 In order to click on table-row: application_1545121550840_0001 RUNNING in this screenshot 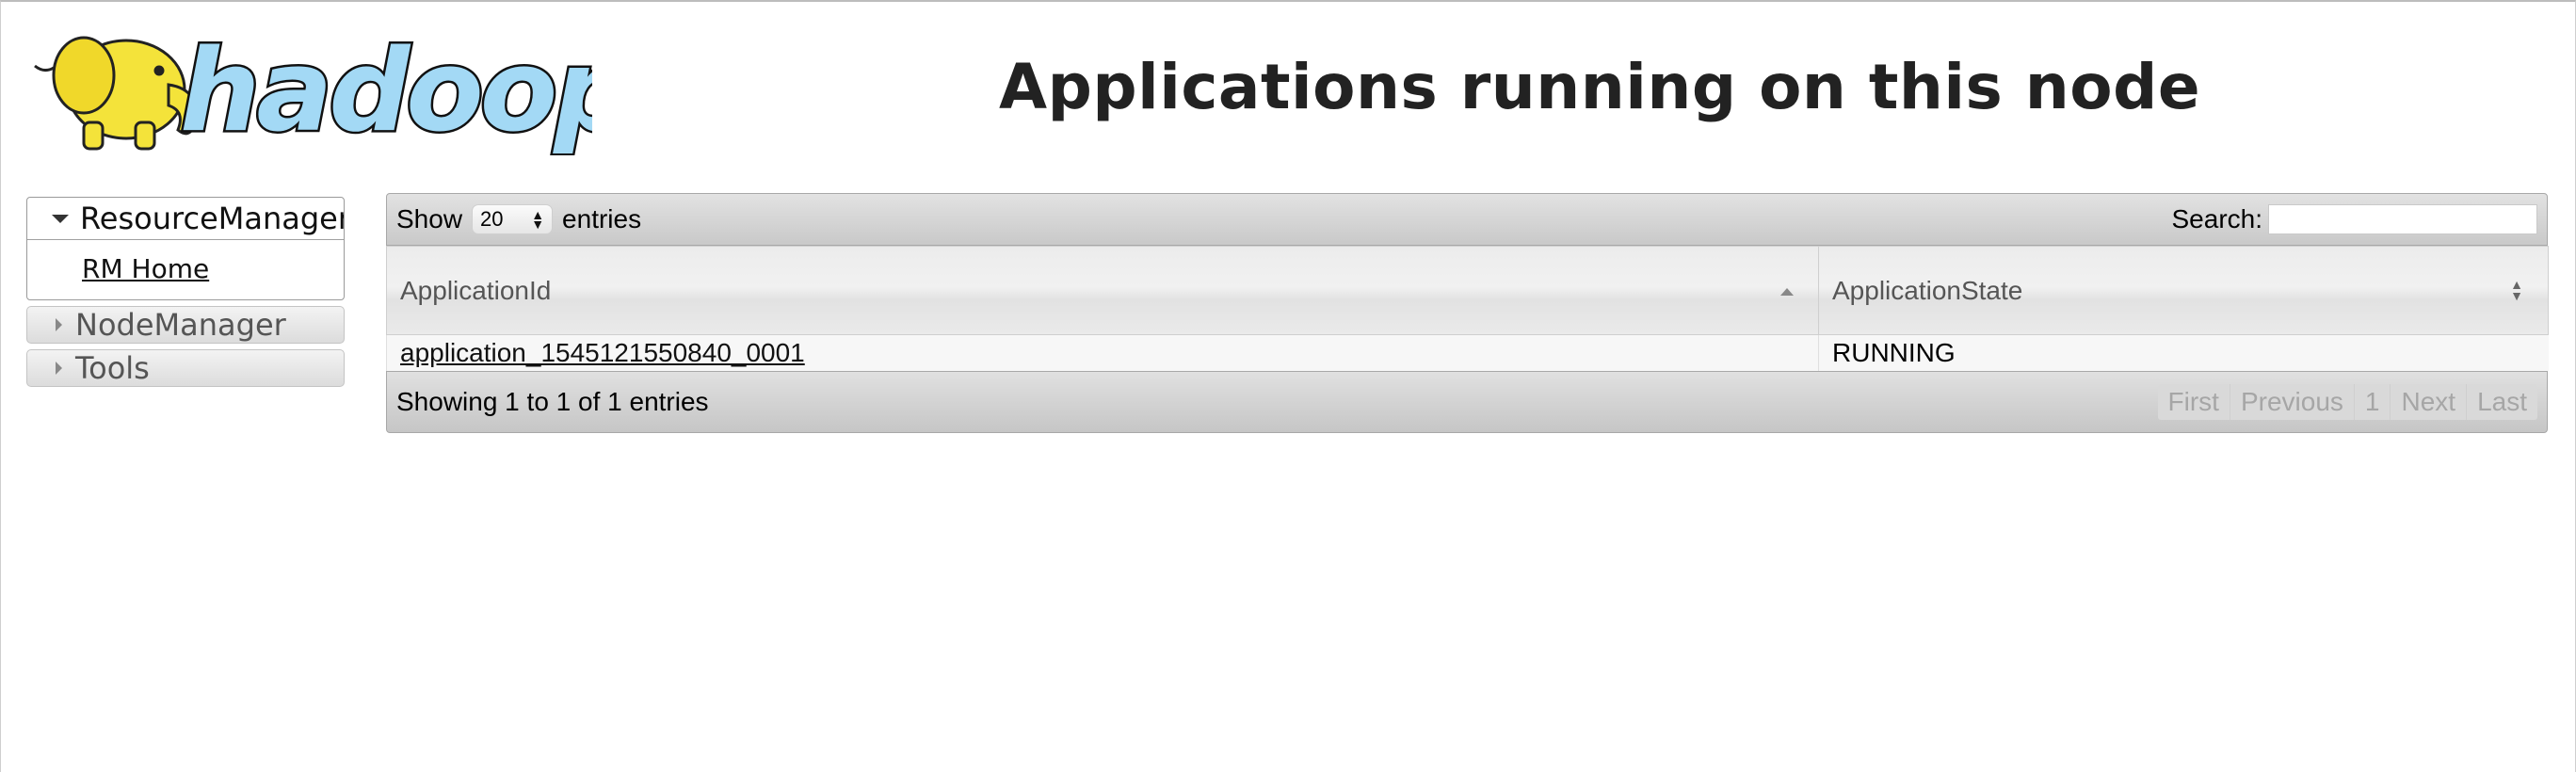, I will do `click(1467, 352)`.